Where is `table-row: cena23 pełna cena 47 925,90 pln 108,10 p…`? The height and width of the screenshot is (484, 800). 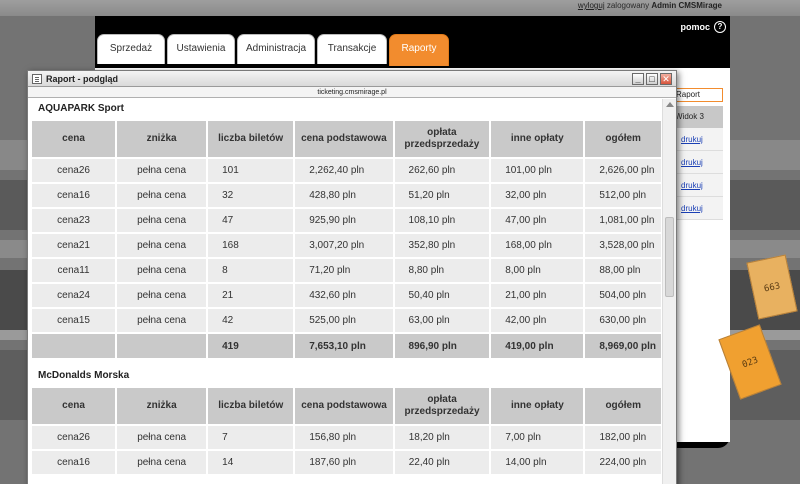
table-row: cena23 pełna cena 47 925,90 pln 108,10 p… is located at coordinates (346, 220).